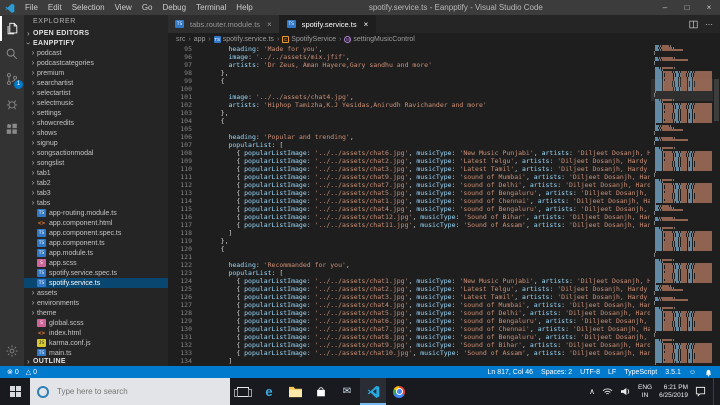  What do you see at coordinates (373, 391) in the screenshot?
I see `taskbar-vscode` at bounding box center [373, 391].